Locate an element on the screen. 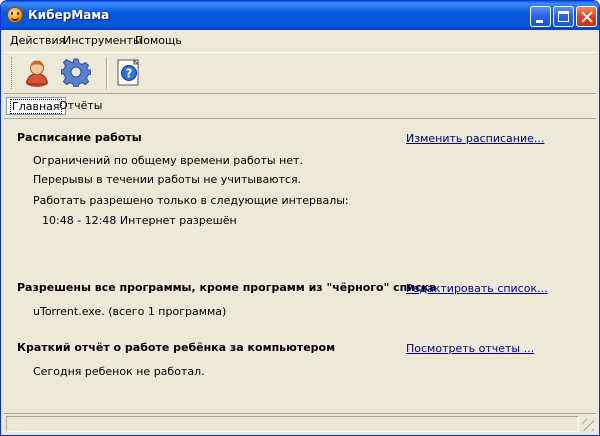 This screenshot has height=436, width=600. title-bar: КиберМама is located at coordinates (300, 15).